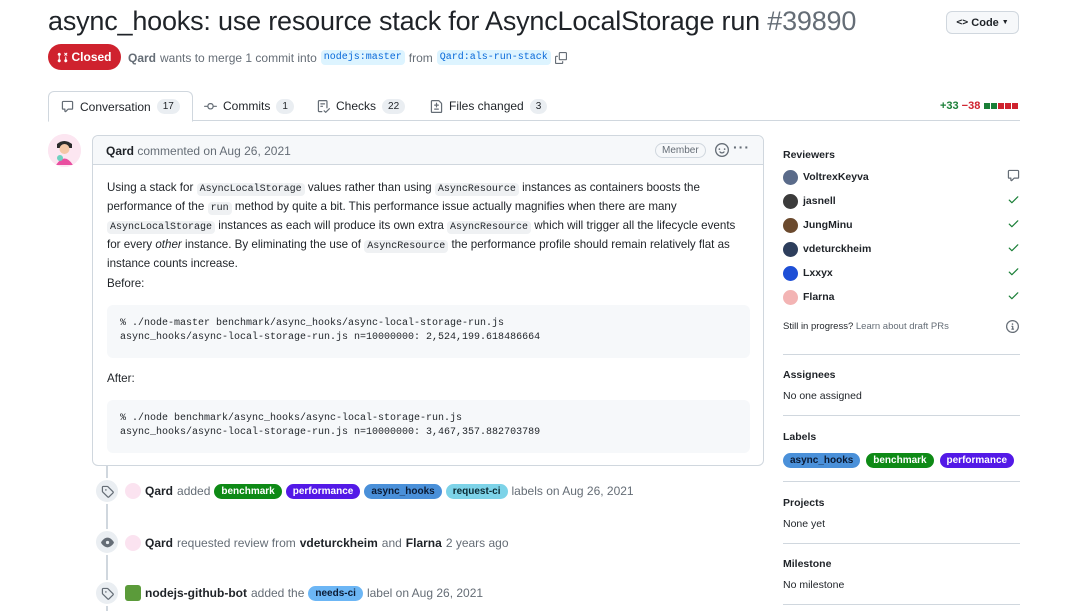 The width and height of the screenshot is (1080, 611). I want to click on code-button: <> Code ▼, so click(982, 22).